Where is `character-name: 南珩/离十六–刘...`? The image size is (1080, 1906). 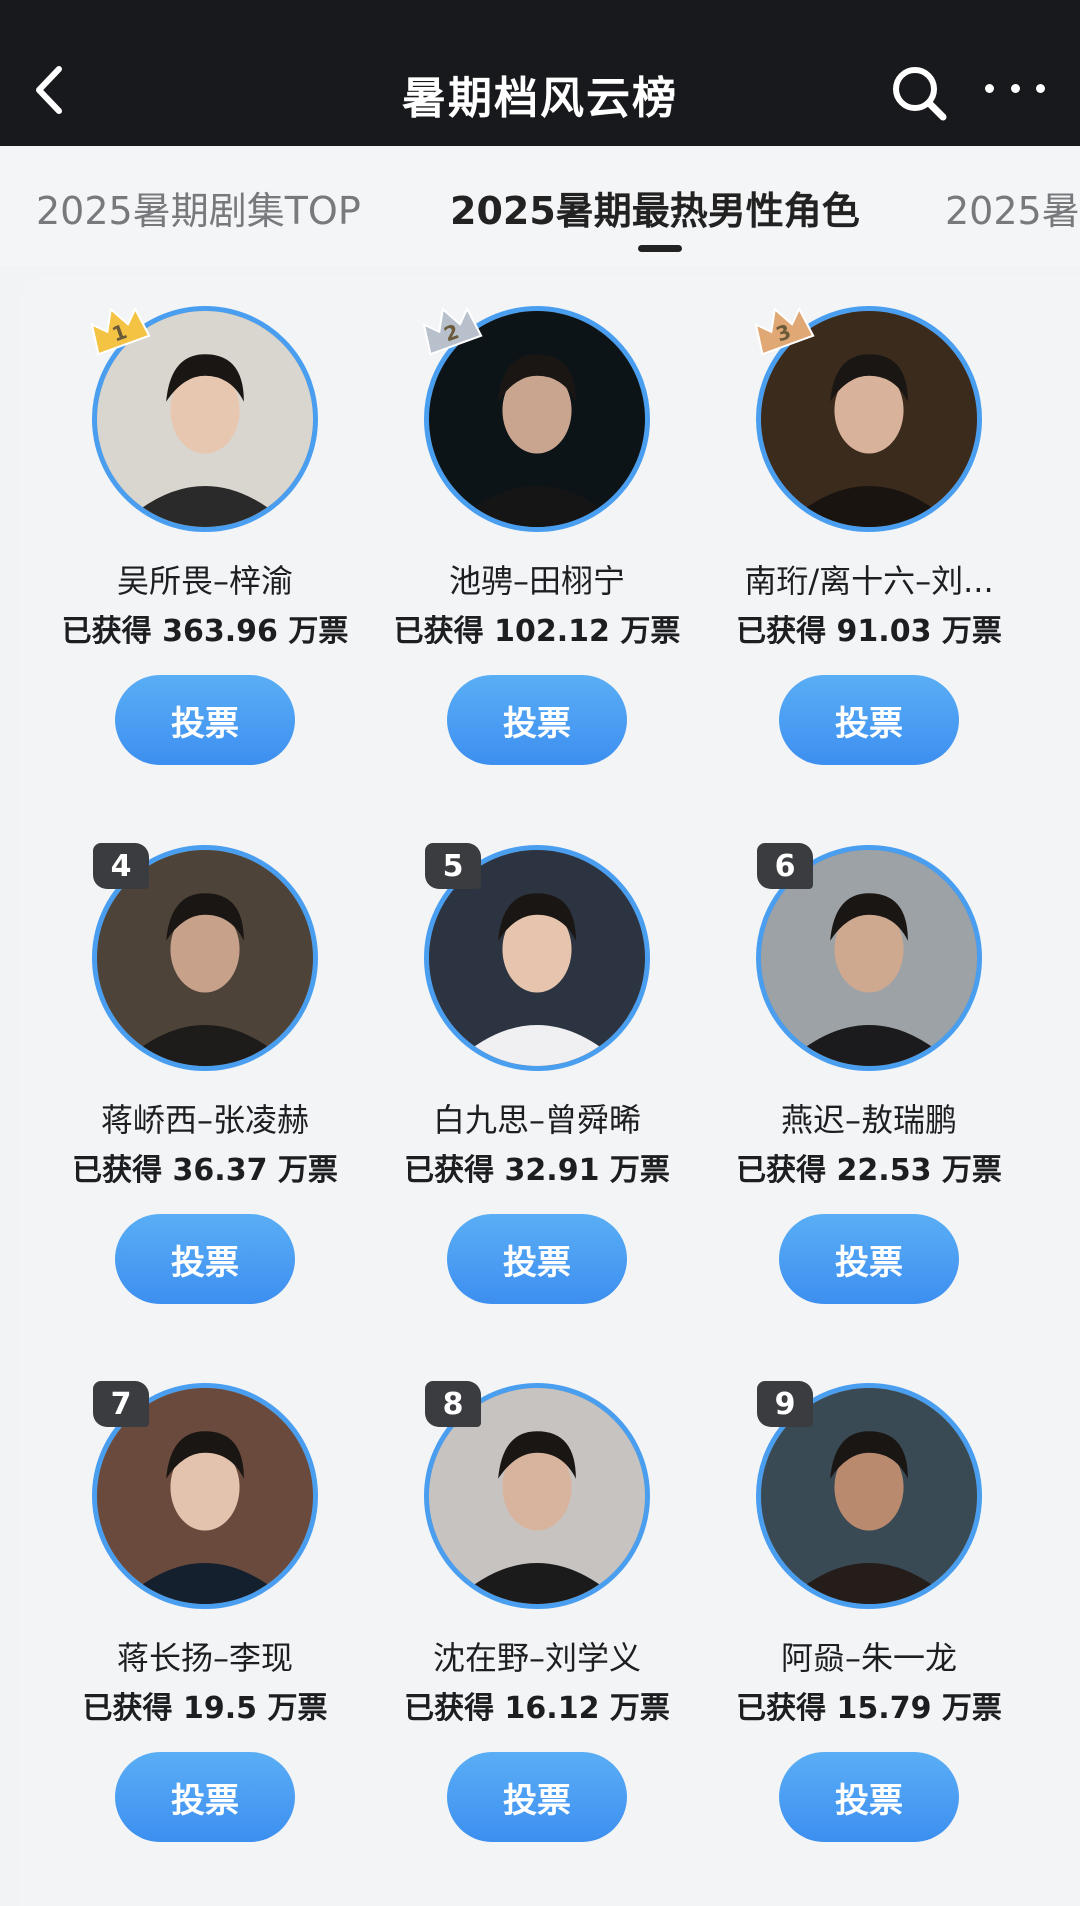
character-name: 南珩/离十六–刘... is located at coordinates (869, 581).